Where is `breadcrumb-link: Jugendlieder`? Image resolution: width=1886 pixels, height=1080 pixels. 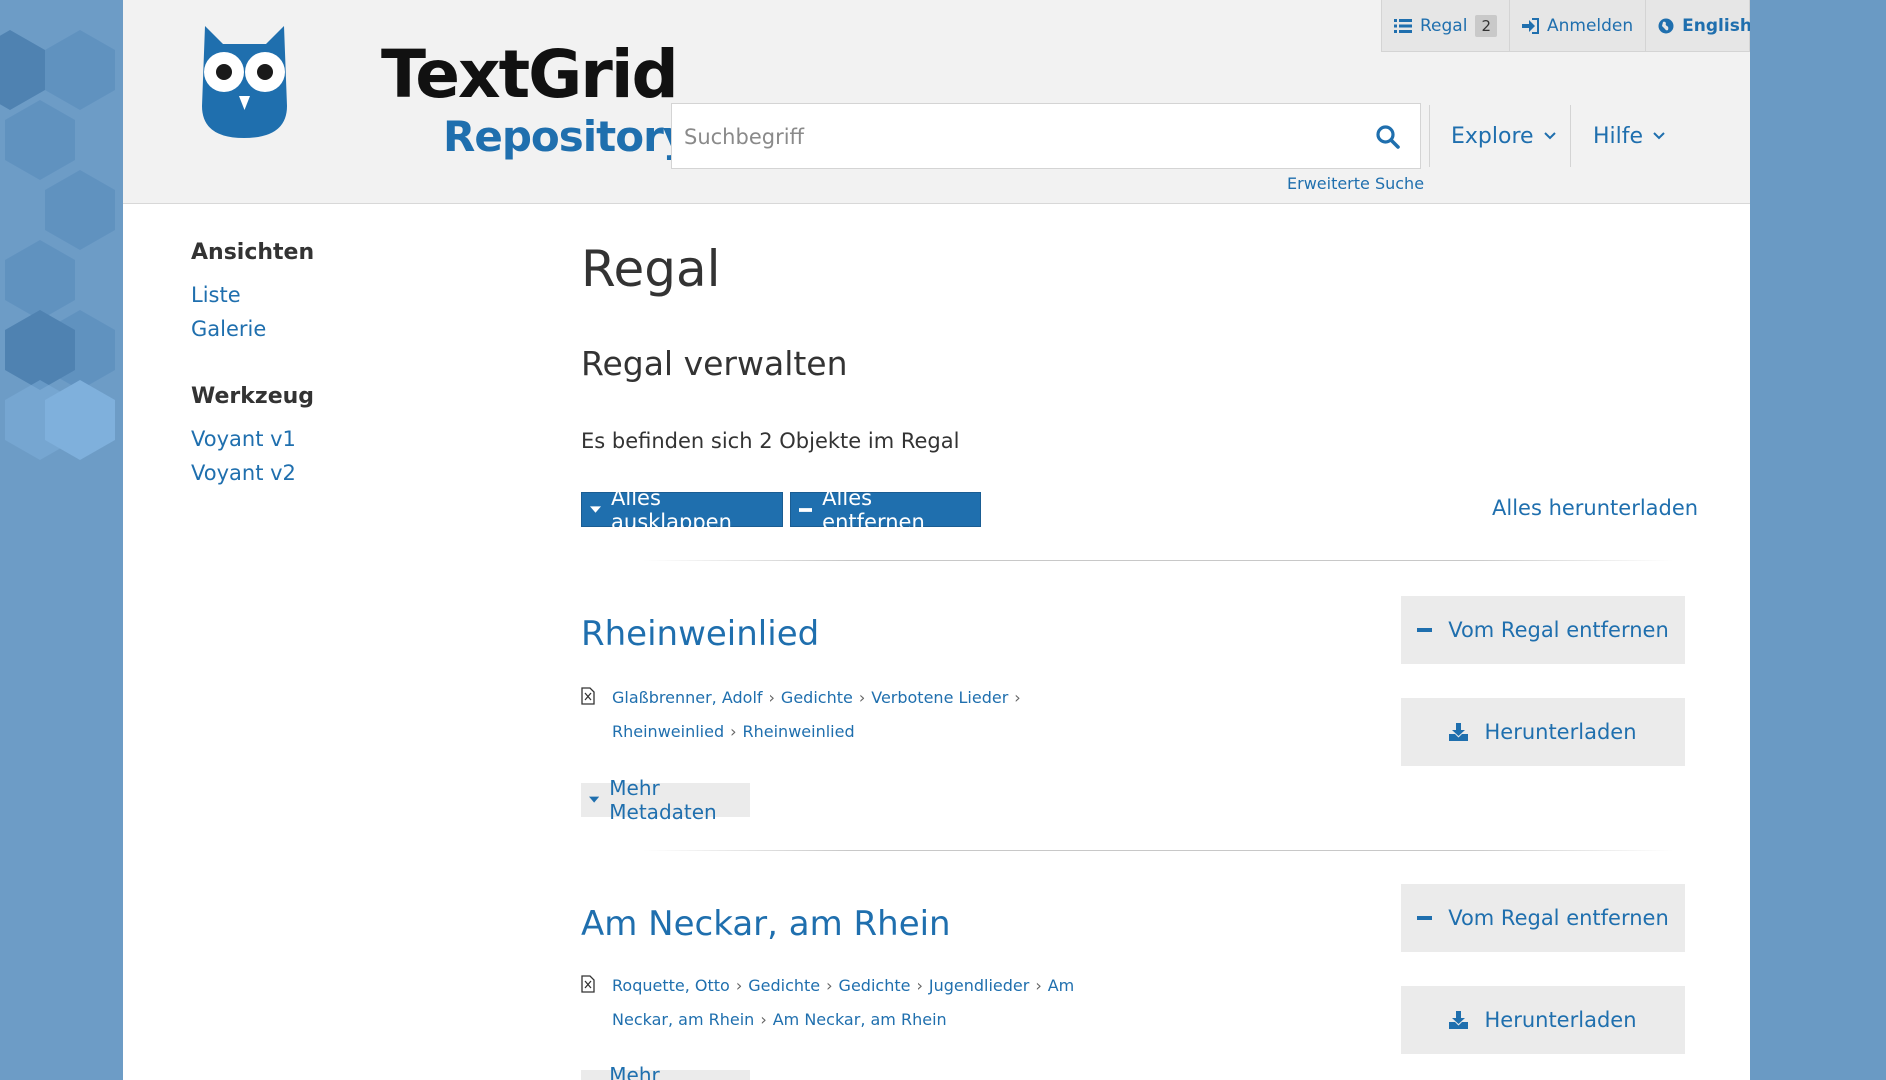 breadcrumb-link: Jugendlieder is located at coordinates (979, 985).